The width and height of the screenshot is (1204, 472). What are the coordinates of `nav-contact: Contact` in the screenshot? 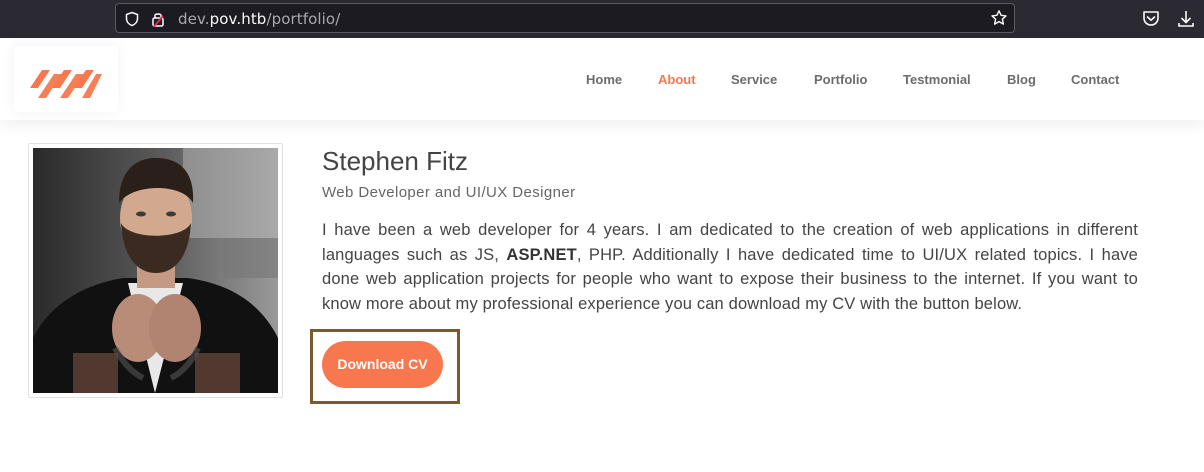 It's located at (1095, 79).